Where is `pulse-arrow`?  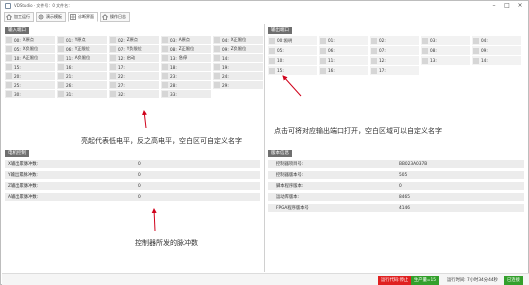
pulse-arrow is located at coordinates (154, 220).